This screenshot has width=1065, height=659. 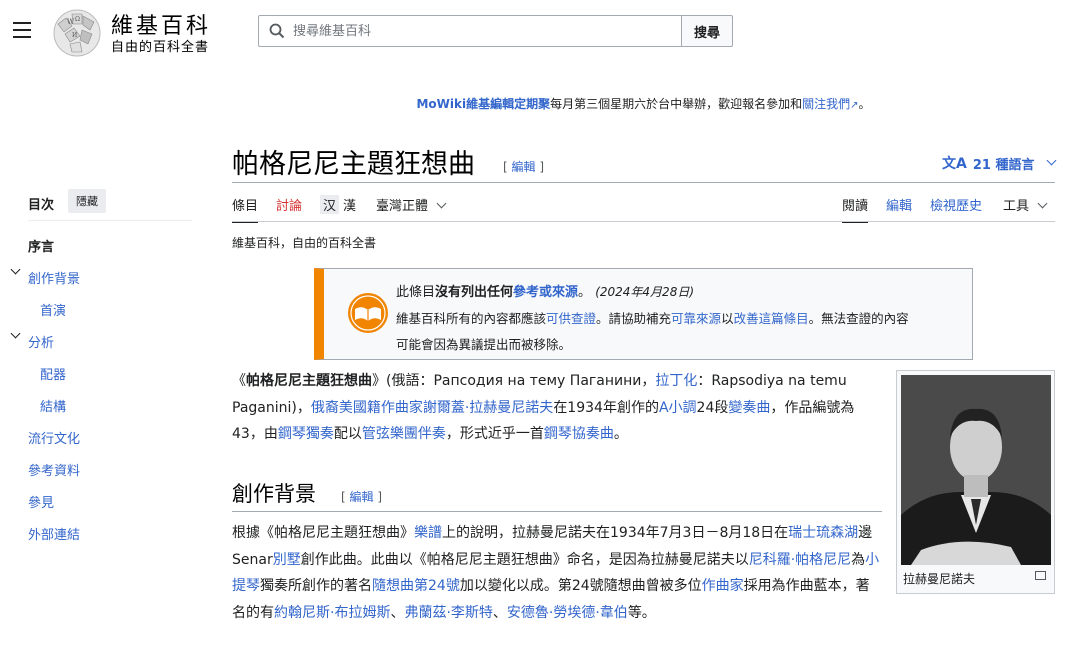 I want to click on toc-item-pop-culture: 流行文化, so click(x=54, y=437).